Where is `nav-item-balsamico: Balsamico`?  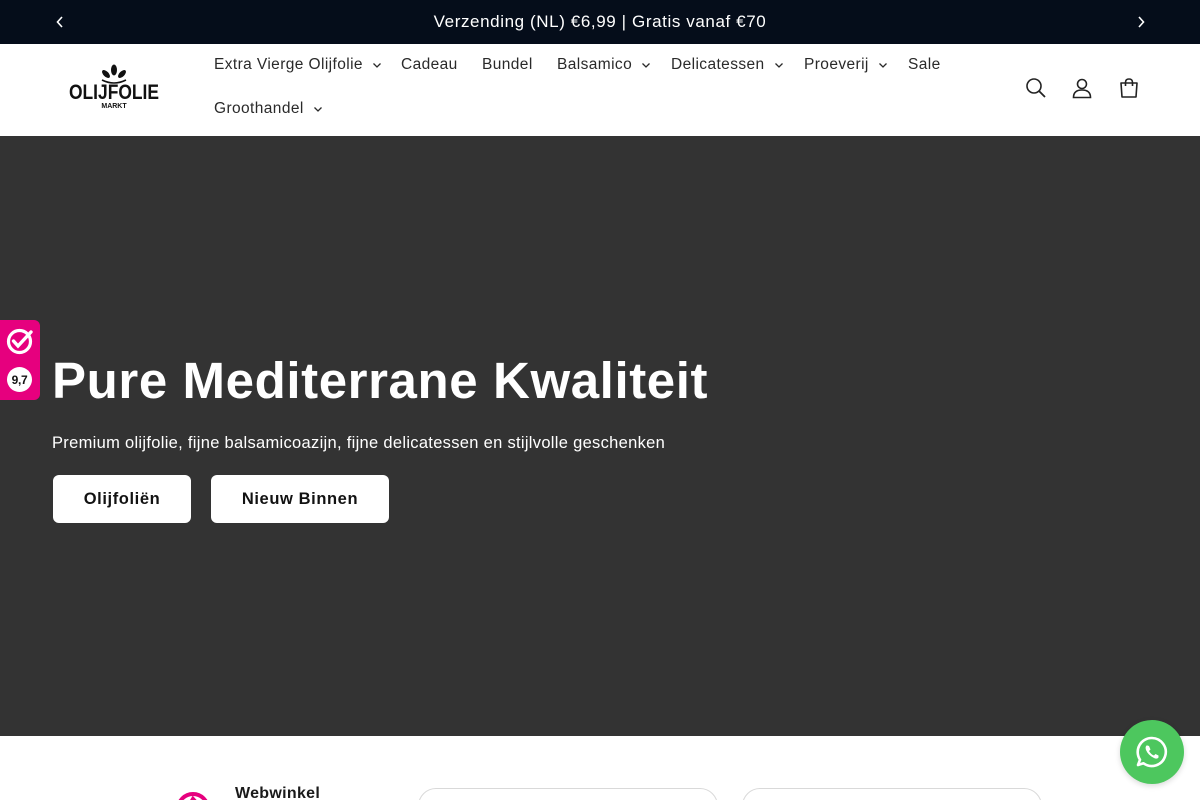 nav-item-balsamico: Balsamico is located at coordinates (604, 65).